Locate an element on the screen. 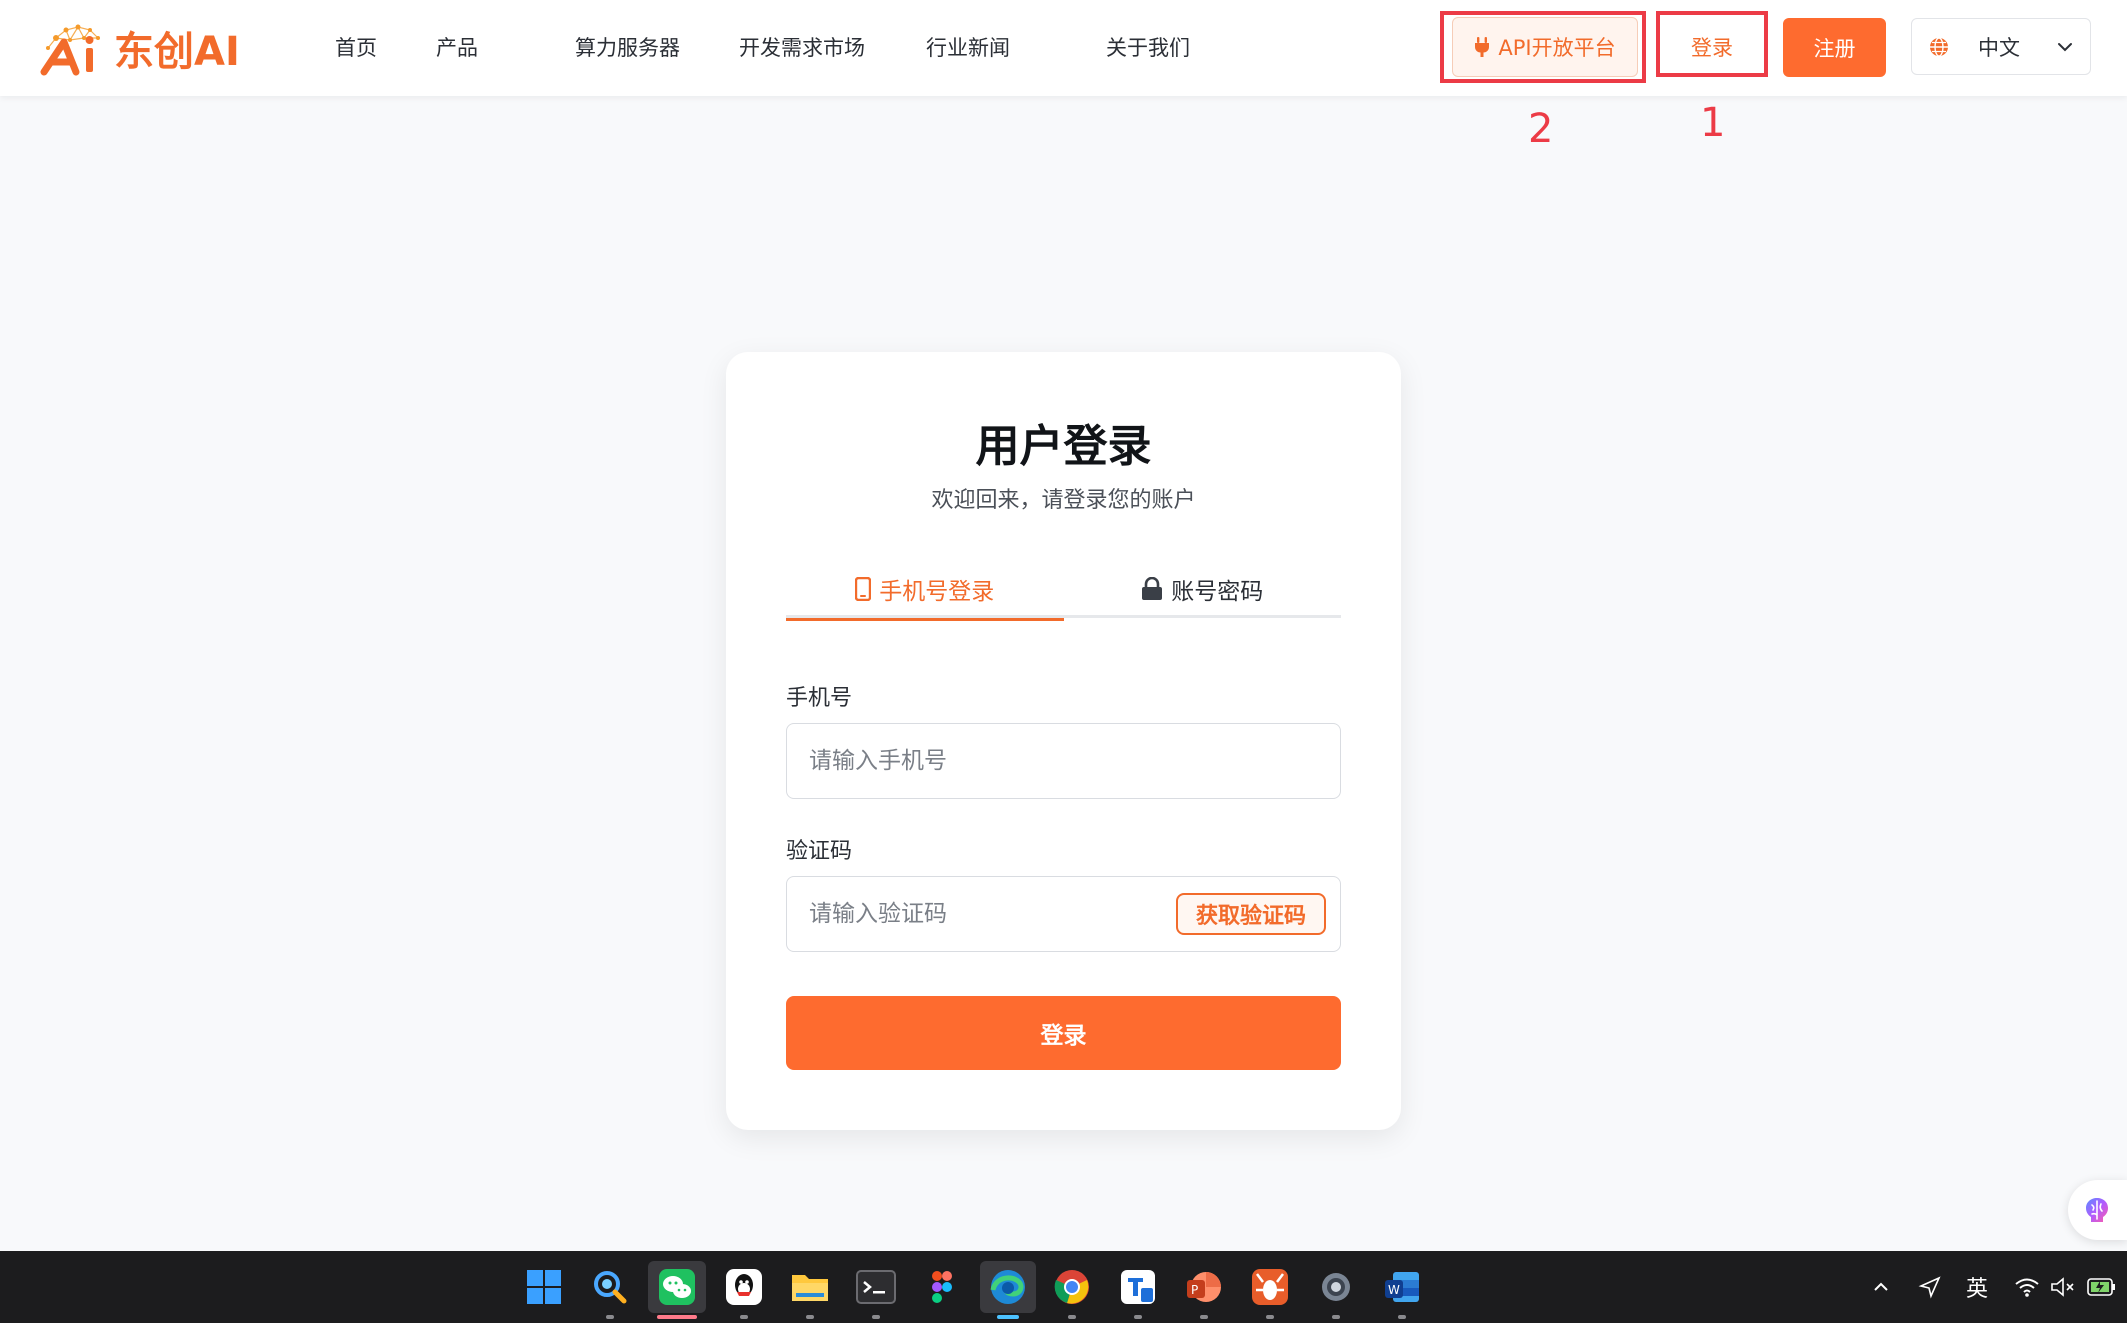 This screenshot has height=1323, width=2127. phone-input-box is located at coordinates (1063, 761).